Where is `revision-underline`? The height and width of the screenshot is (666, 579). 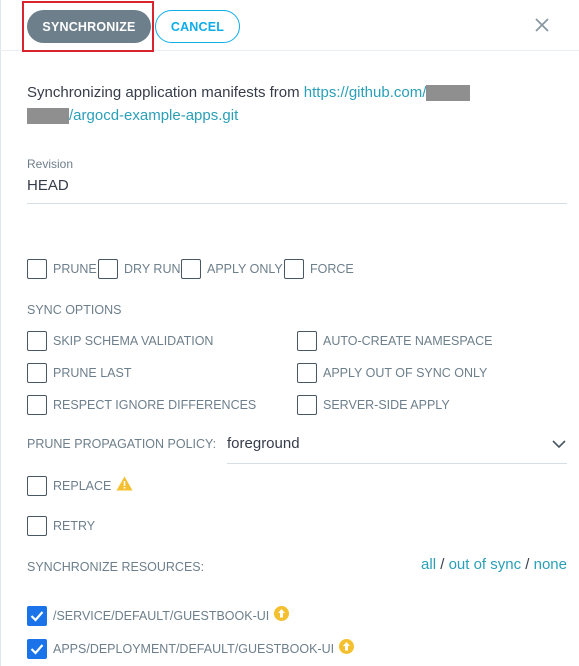
revision-underline is located at coordinates (297, 203).